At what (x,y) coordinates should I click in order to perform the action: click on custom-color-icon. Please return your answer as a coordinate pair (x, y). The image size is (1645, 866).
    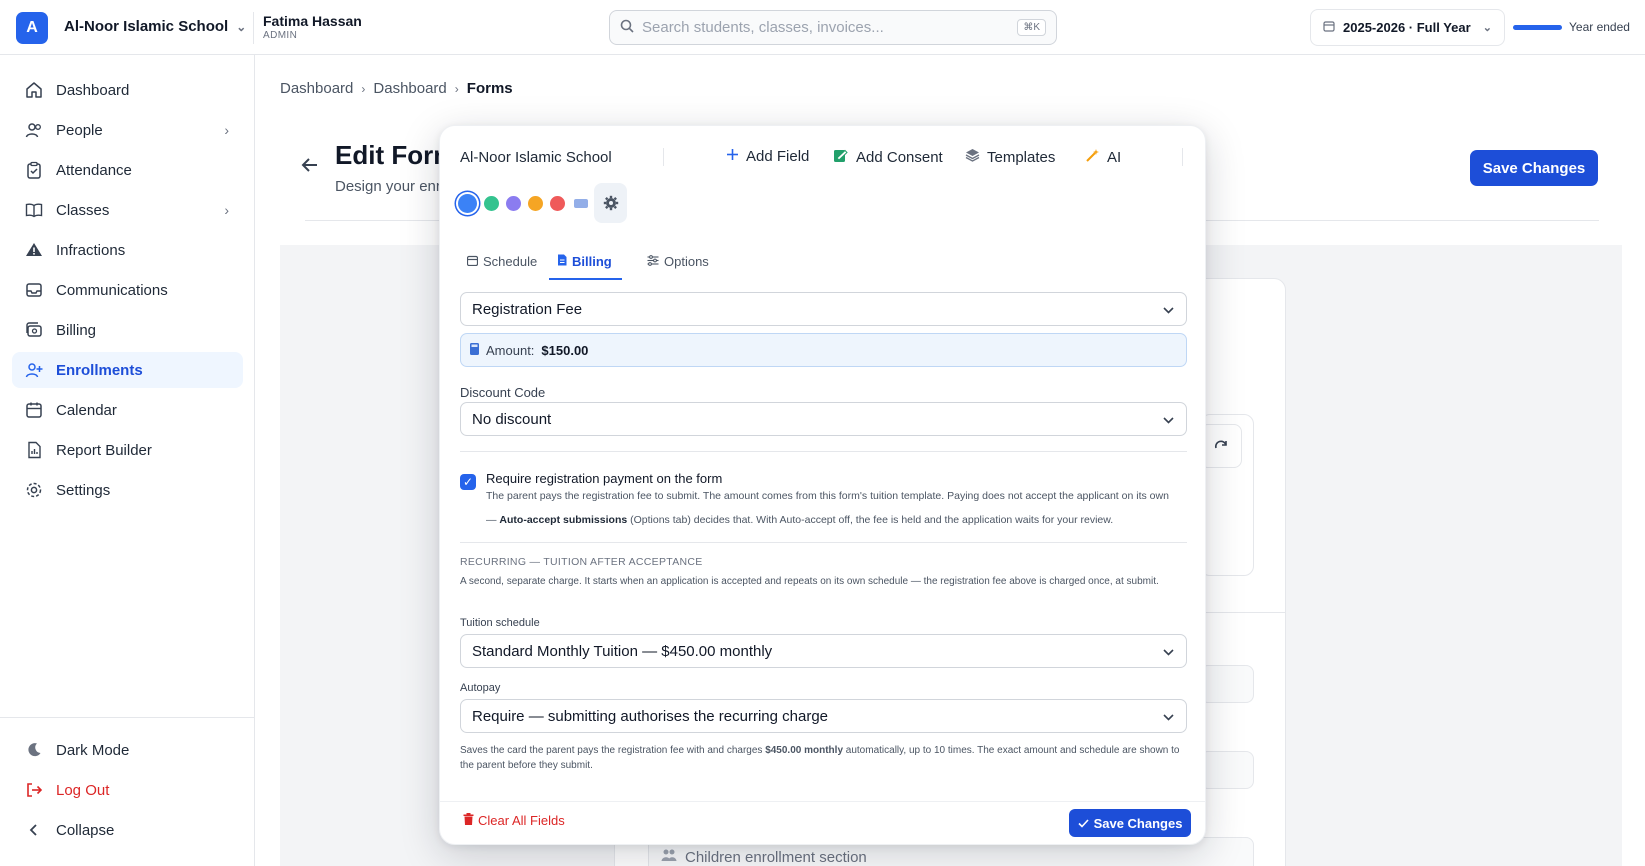
    Looking at the image, I should click on (581, 203).